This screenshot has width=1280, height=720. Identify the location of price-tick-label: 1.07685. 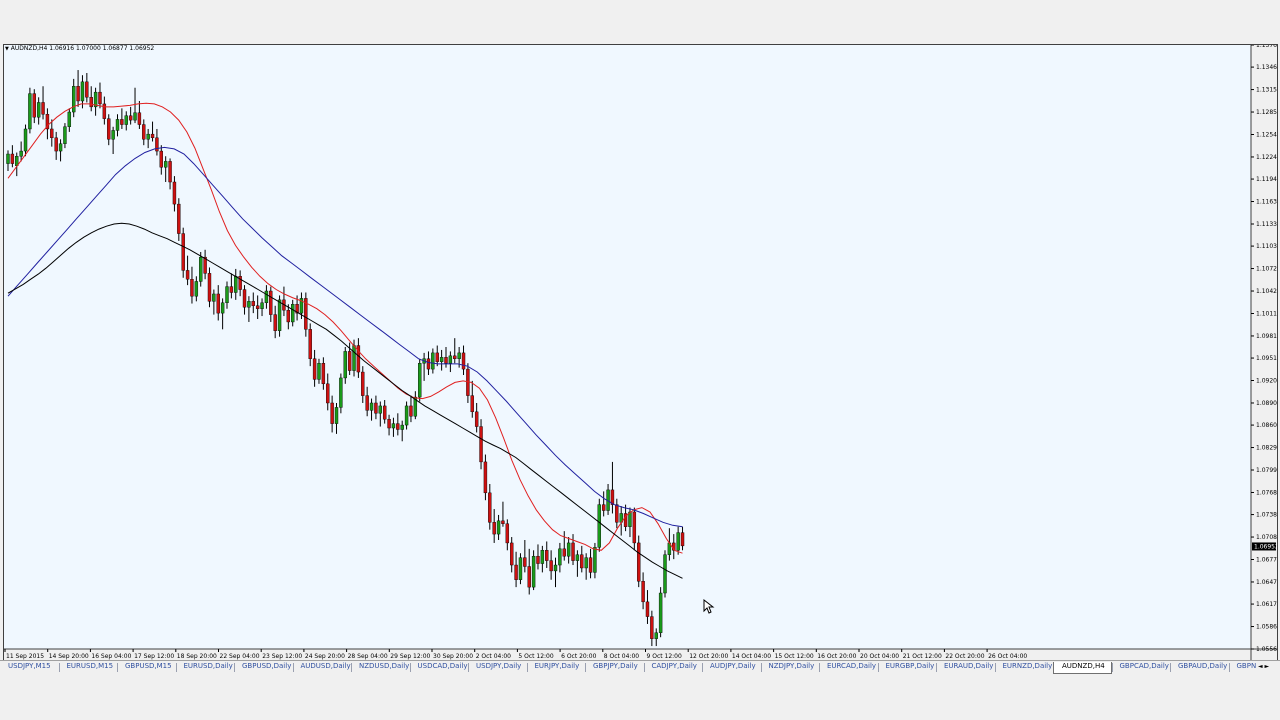
(1266, 492).